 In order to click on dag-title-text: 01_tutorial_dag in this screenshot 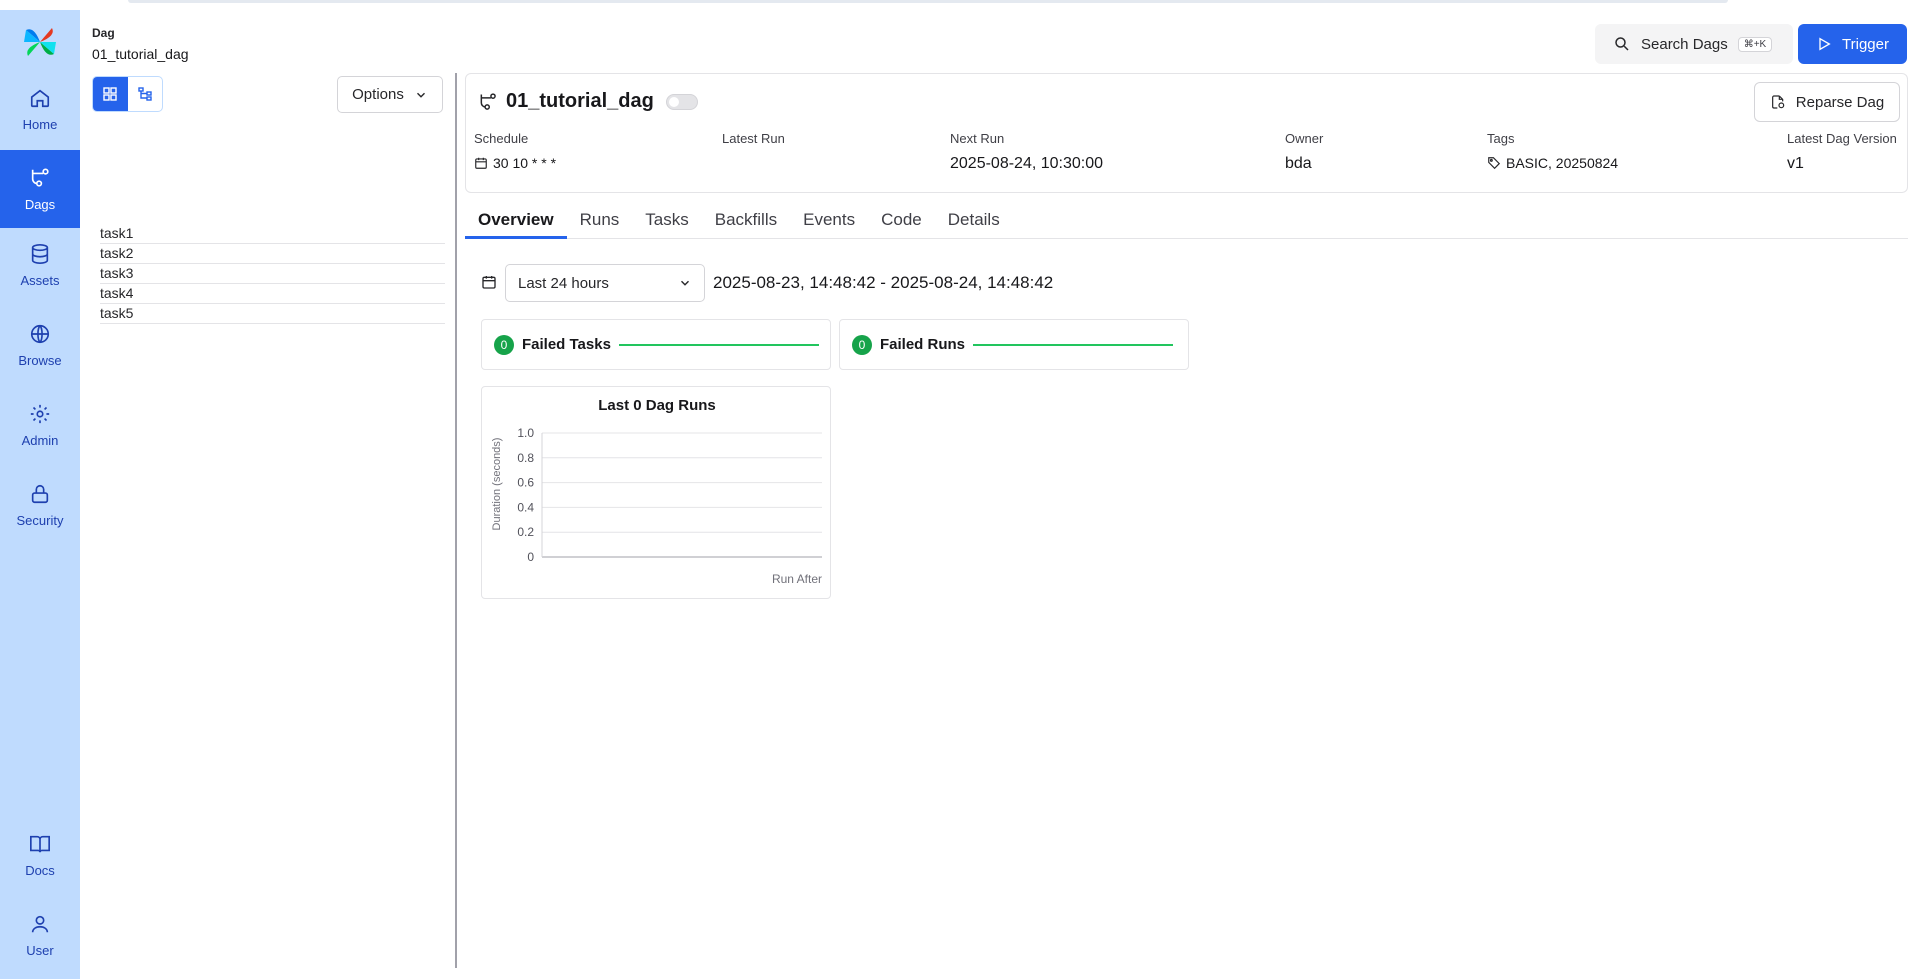, I will do `click(580, 101)`.